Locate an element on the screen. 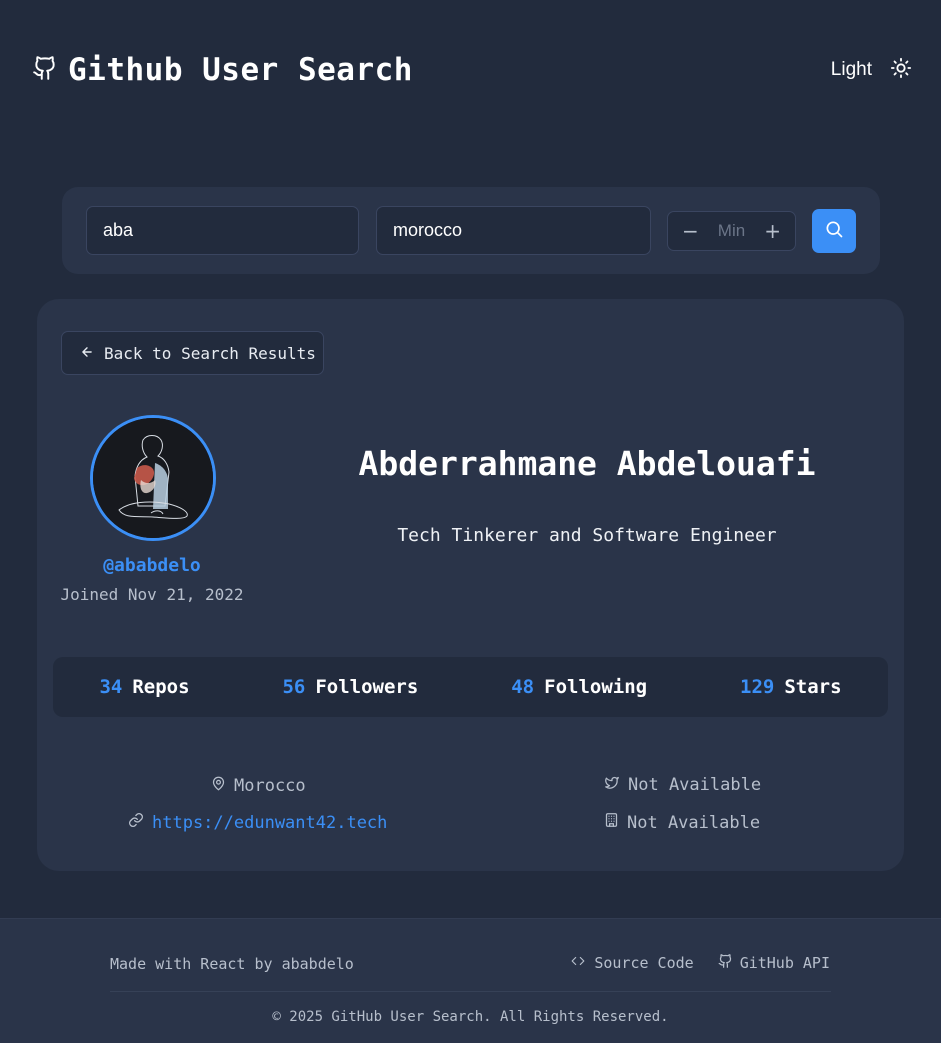  theme-toggle: Light is located at coordinates (871, 70).